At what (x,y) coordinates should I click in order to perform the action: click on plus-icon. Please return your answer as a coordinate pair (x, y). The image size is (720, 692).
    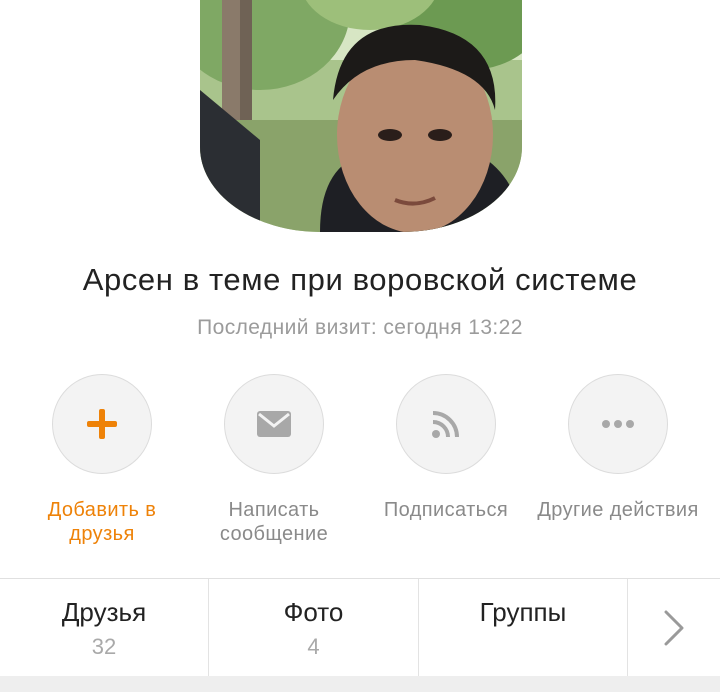
    Looking at the image, I should click on (102, 424).